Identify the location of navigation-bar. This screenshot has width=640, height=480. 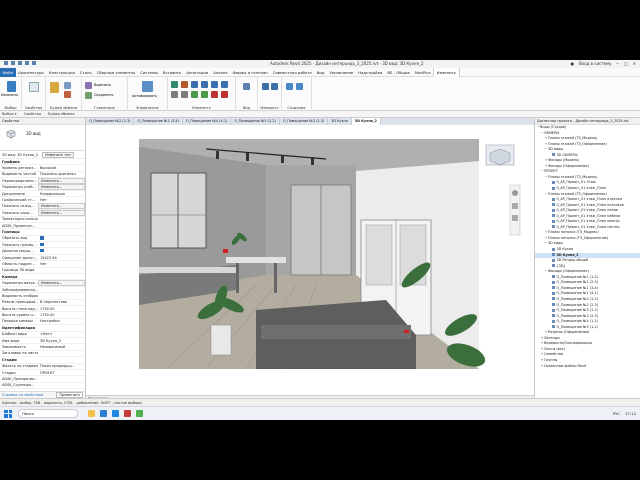
(515, 210).